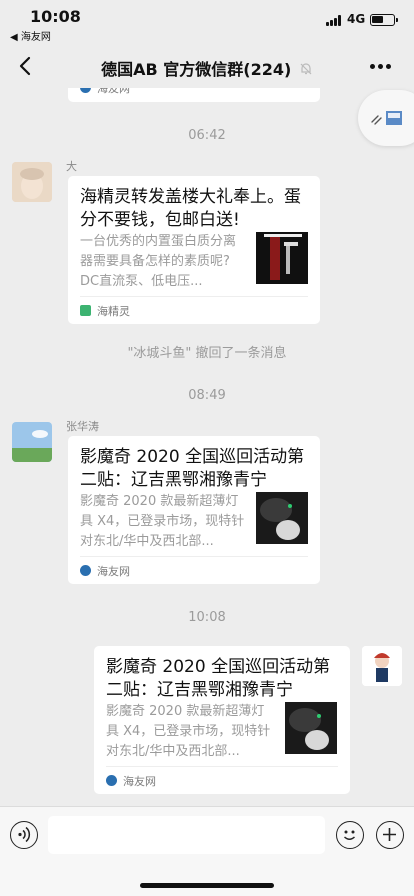 The image size is (414, 896). I want to click on chat-title: 德国AB 官方微信群(224), so click(207, 68).